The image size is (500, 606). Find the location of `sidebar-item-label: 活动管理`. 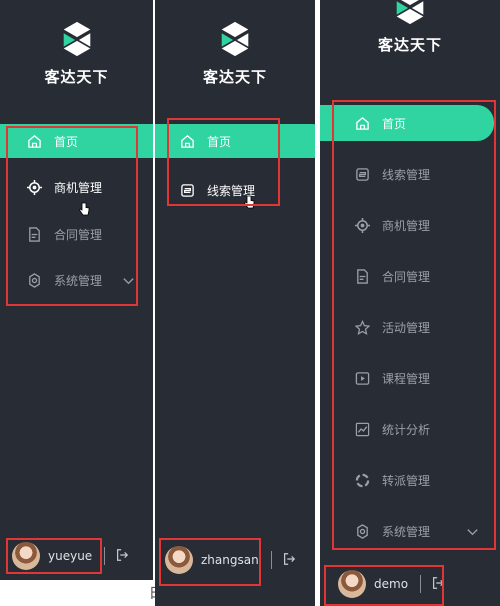

sidebar-item-label: 活动管理 is located at coordinates (406, 327).